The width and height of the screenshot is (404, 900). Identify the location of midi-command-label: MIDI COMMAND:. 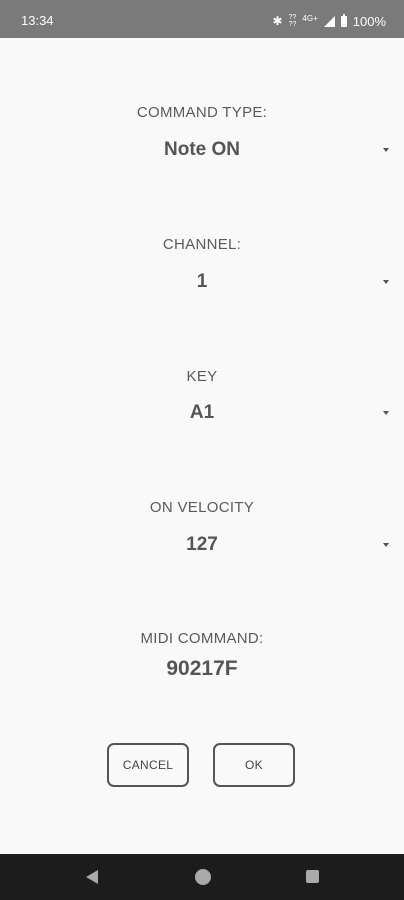
(202, 638).